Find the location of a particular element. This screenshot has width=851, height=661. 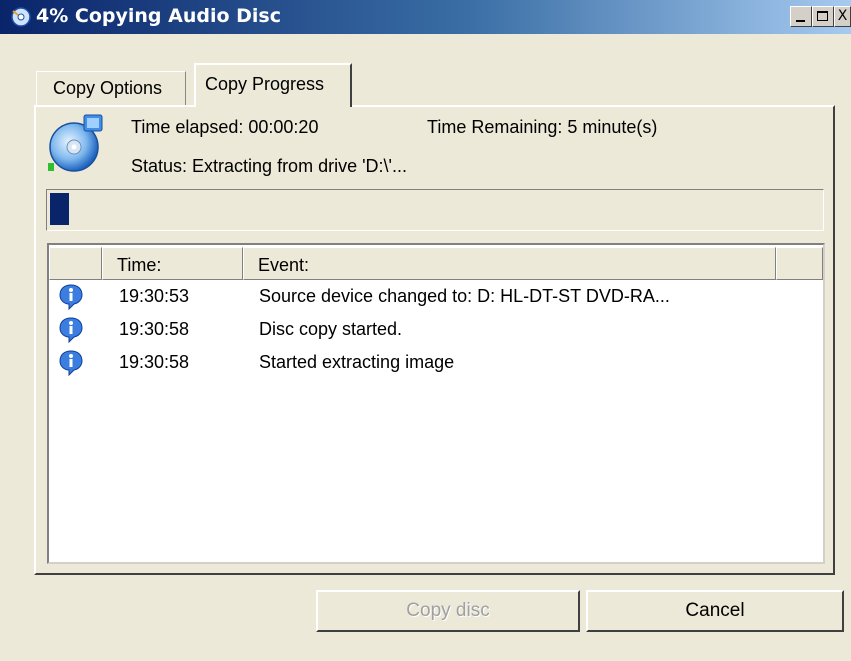

tab-copy-progress: Copy Progress is located at coordinates (273, 85).